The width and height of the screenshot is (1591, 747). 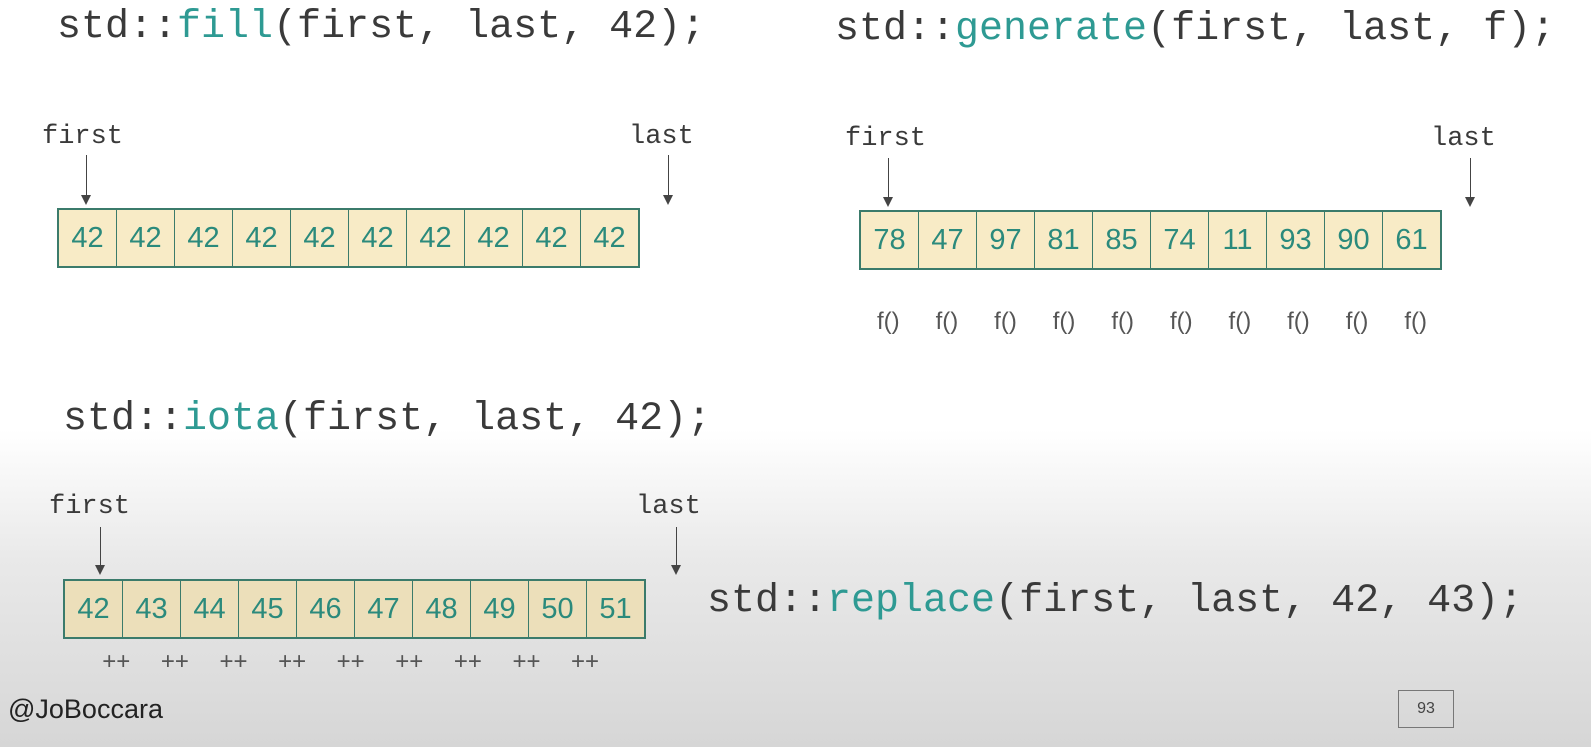 I want to click on array-cell: 93, so click(x=1296, y=240).